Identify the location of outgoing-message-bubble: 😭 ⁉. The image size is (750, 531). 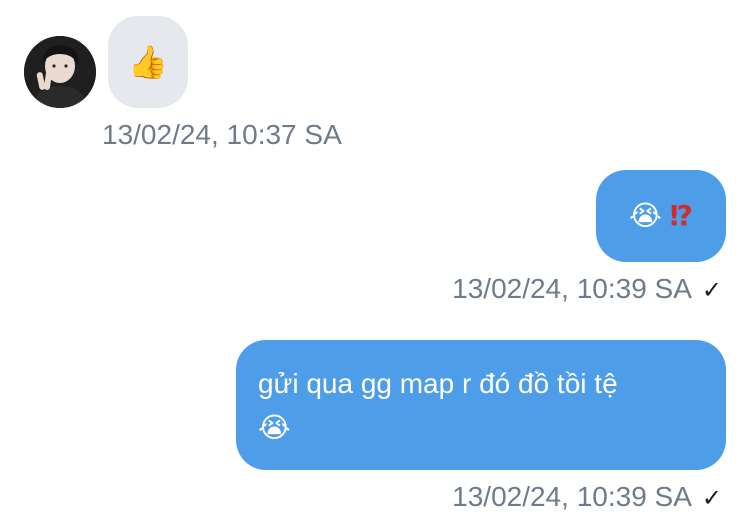
(661, 216).